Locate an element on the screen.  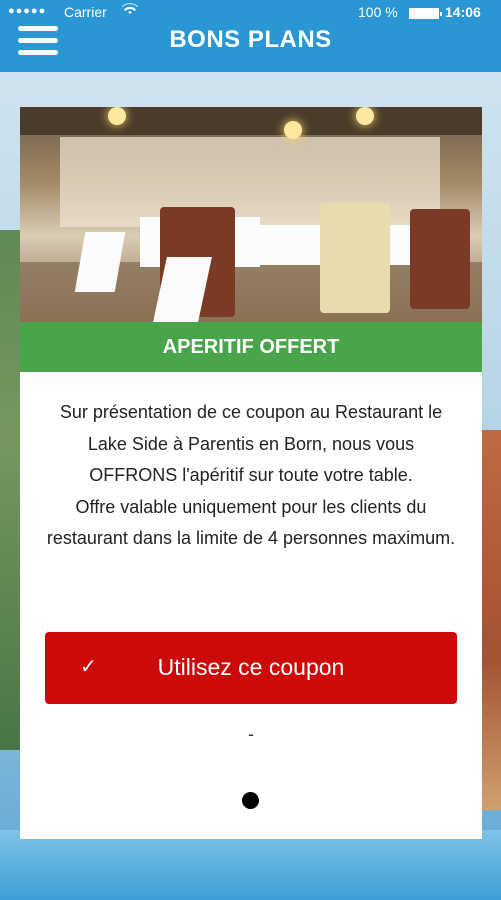
carrier-label: Carrier is located at coordinates (85, 12).